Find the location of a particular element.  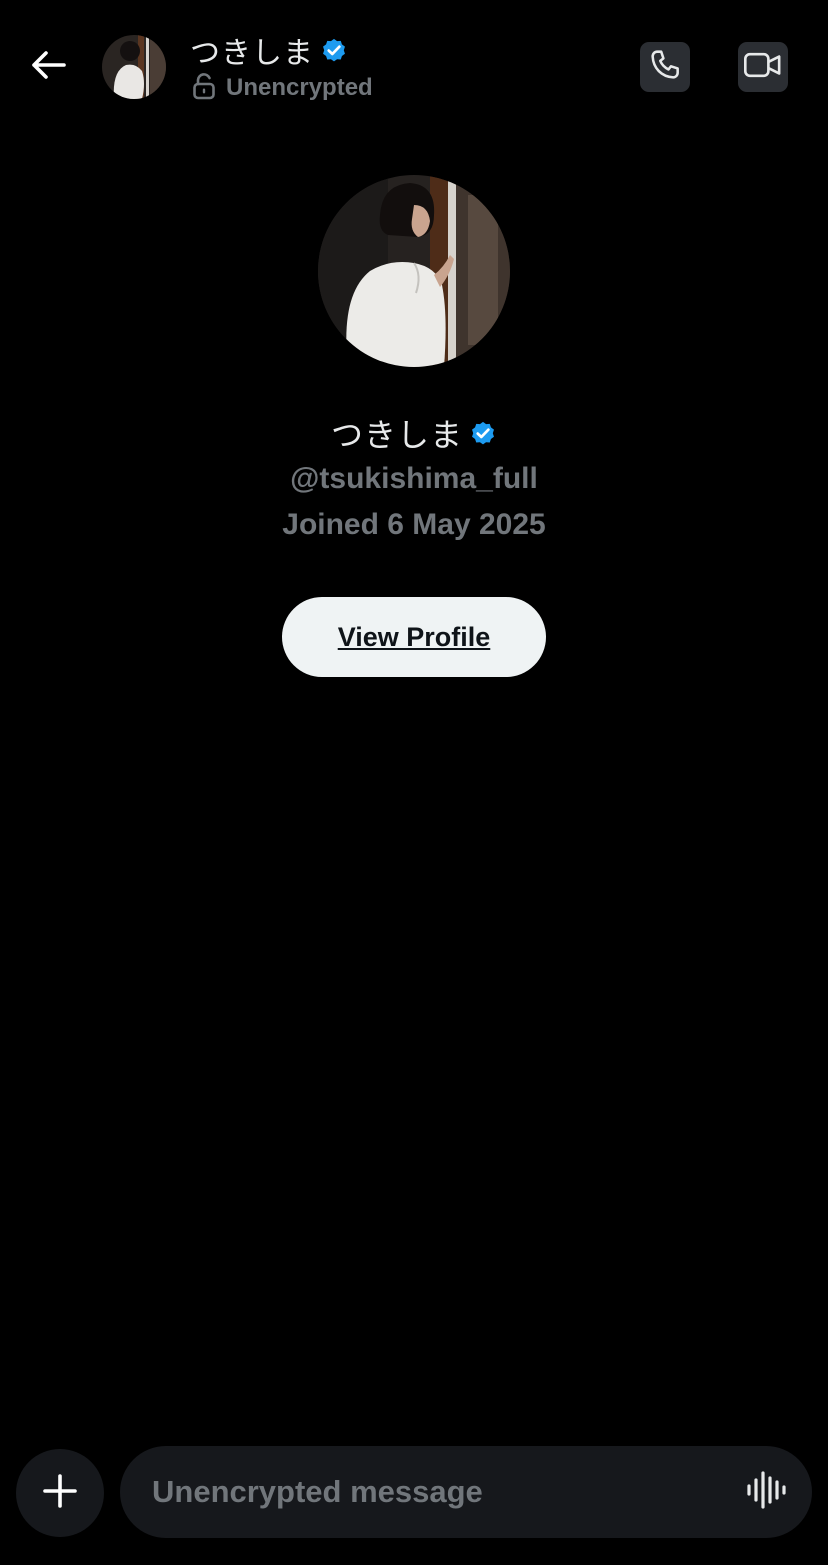

conversation-header: つきしま Unencrypted is located at coordinates (414, 67).